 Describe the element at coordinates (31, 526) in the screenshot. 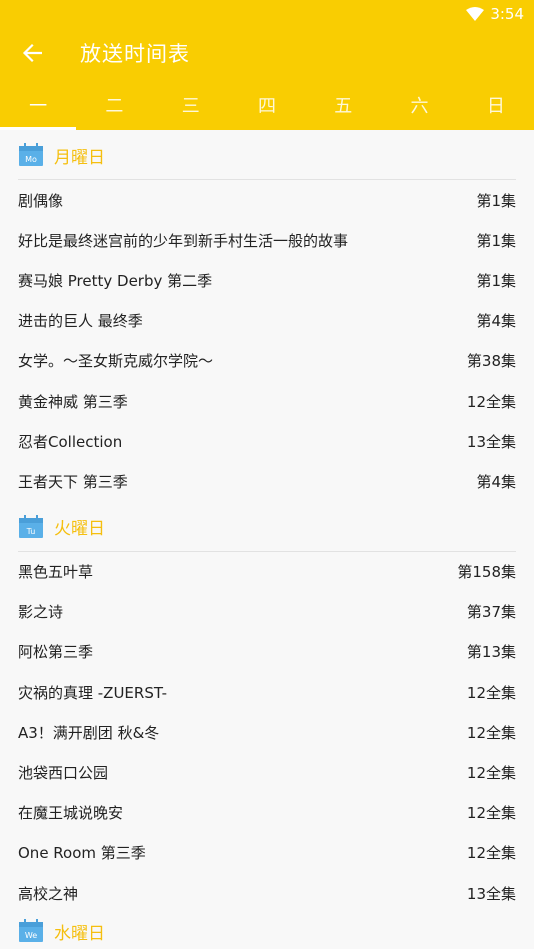

I see `calendar-icon: Tu` at that location.